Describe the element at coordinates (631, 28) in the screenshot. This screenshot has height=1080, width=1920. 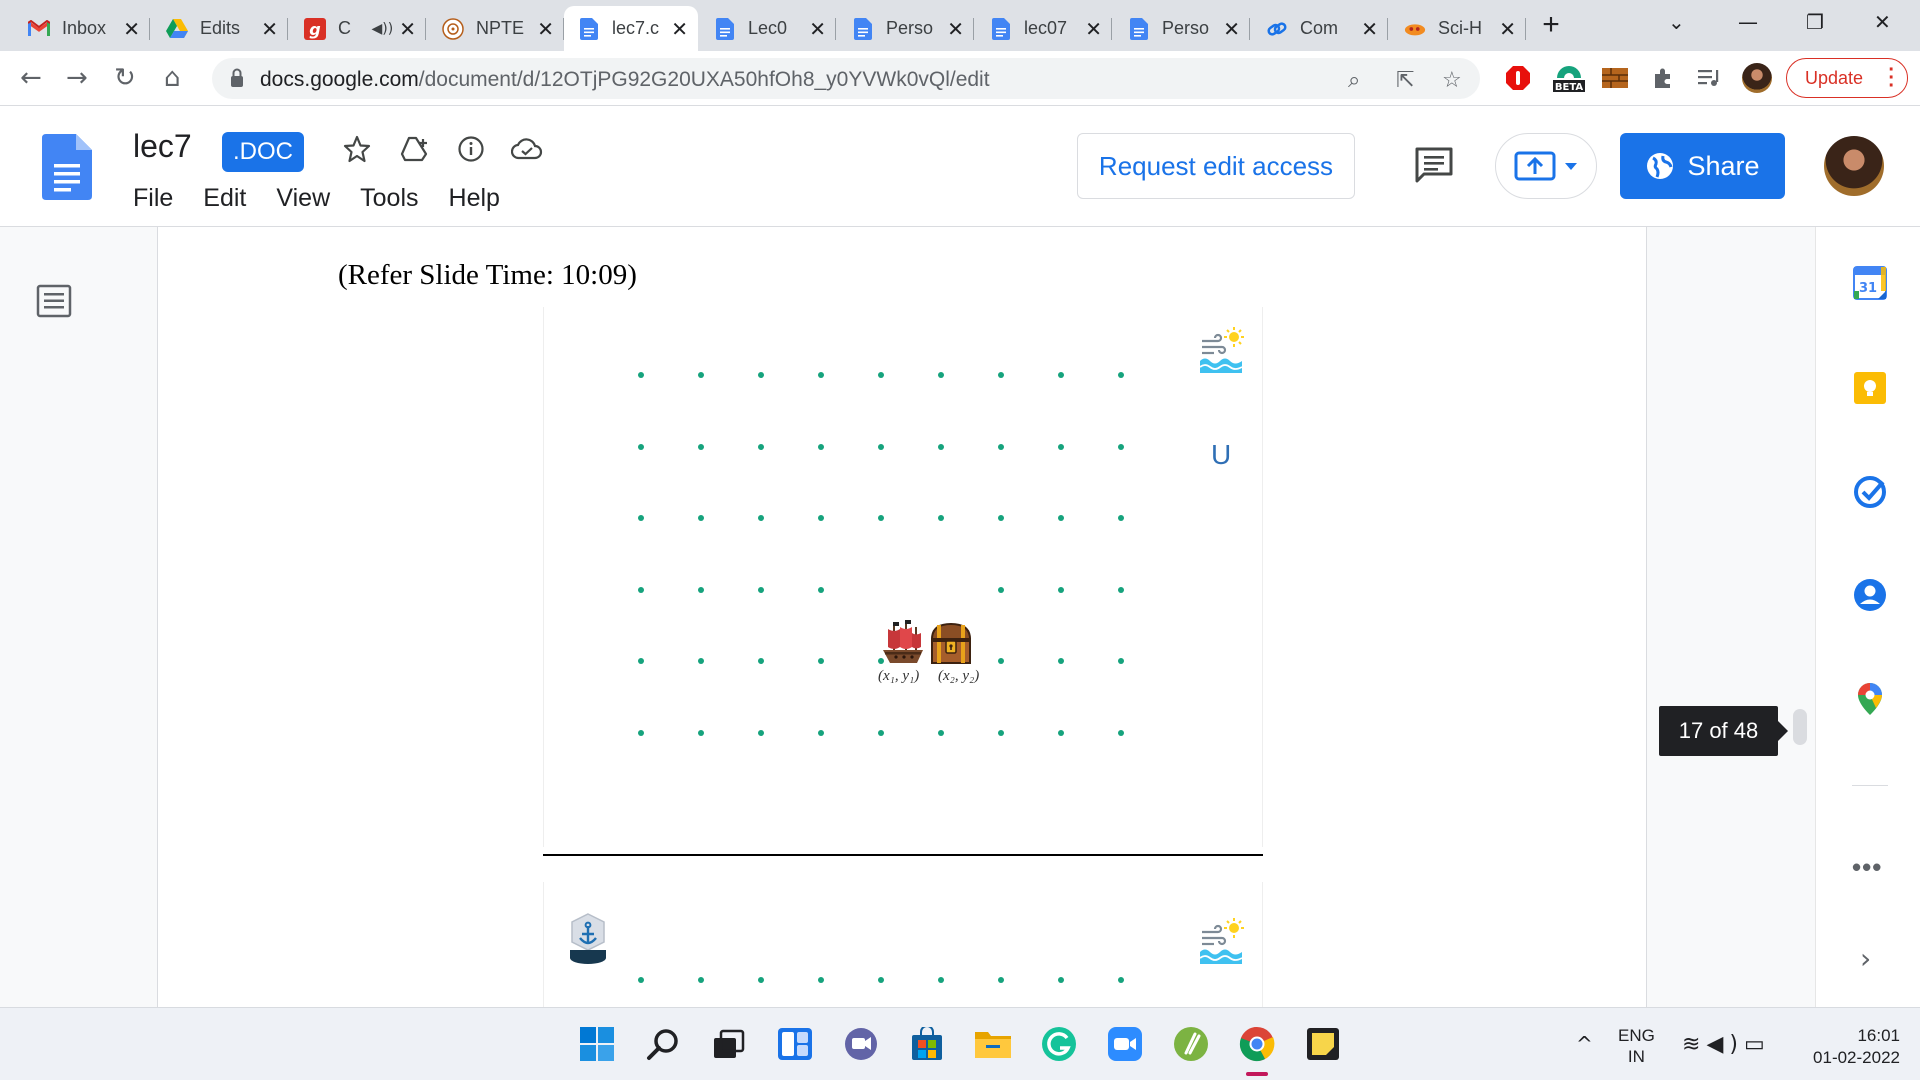
I see `tab-lec7-active: lec7.c ✕` at that location.